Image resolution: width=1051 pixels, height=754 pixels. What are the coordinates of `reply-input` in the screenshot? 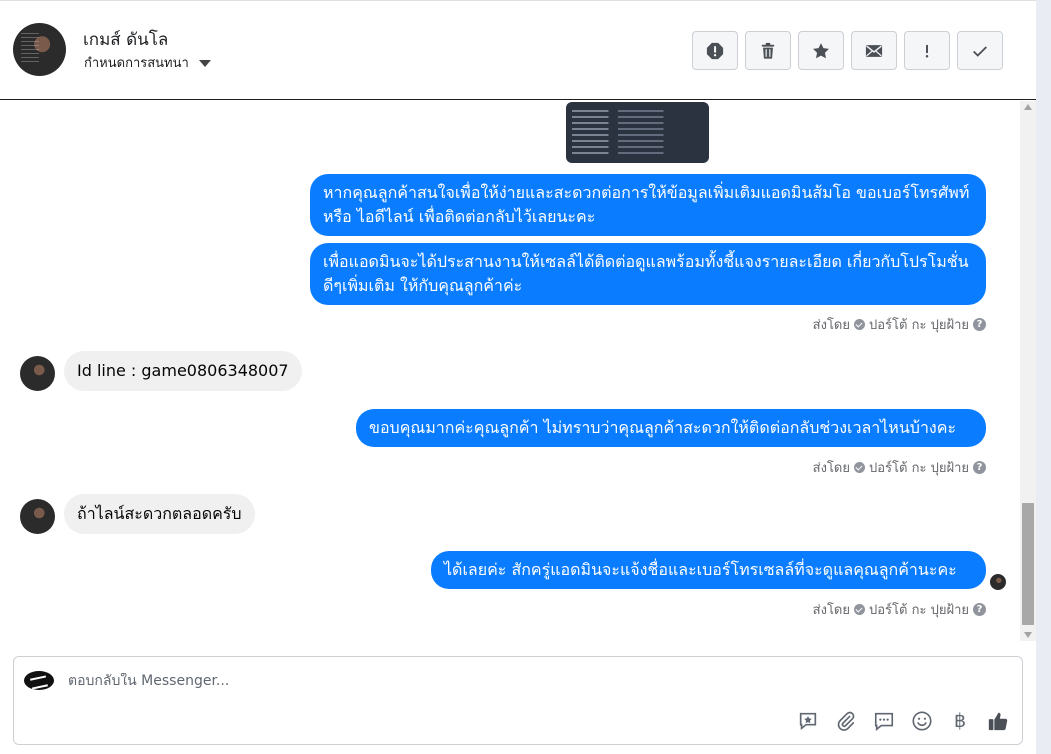 It's located at (418, 681).